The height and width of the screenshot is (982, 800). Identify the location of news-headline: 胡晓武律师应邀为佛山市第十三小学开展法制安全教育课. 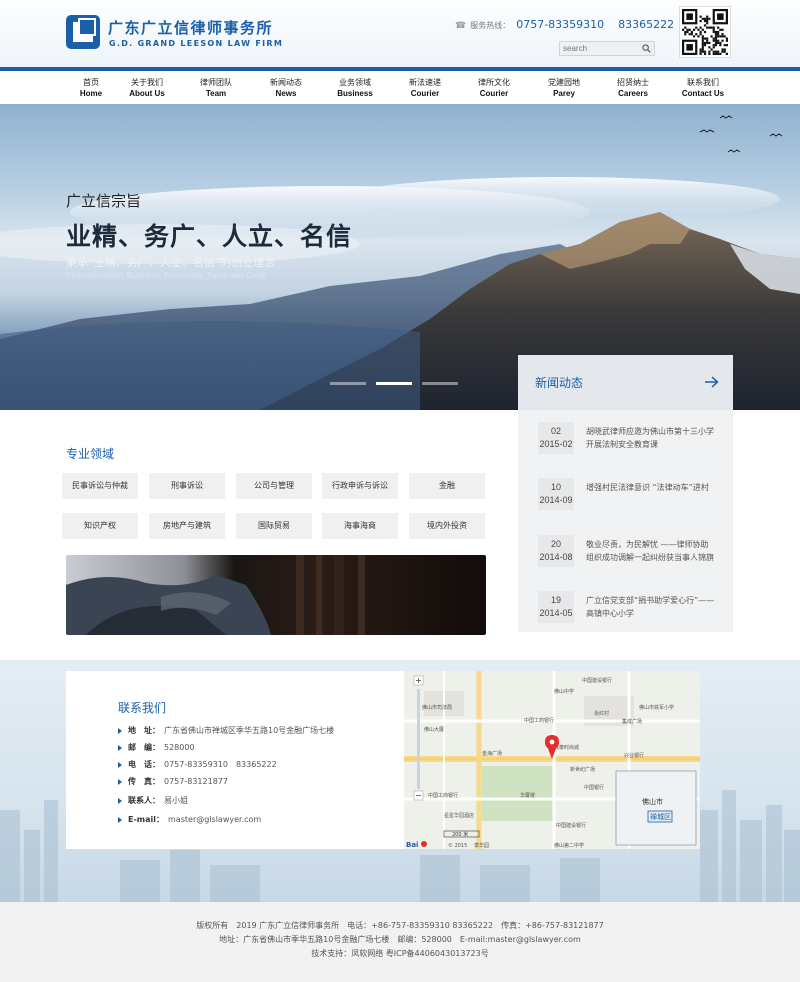
(651, 439).